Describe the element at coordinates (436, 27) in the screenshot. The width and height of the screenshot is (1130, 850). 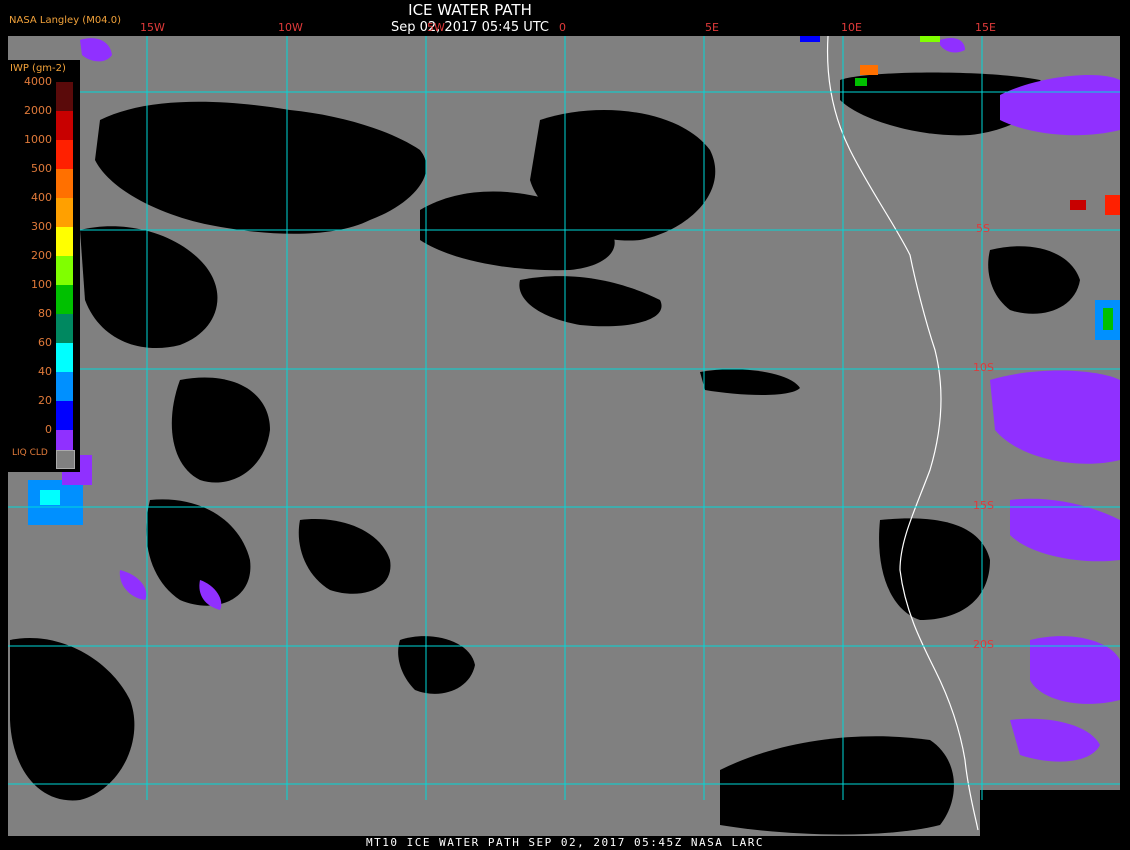
I see `lon-label-5w: 5W` at that location.